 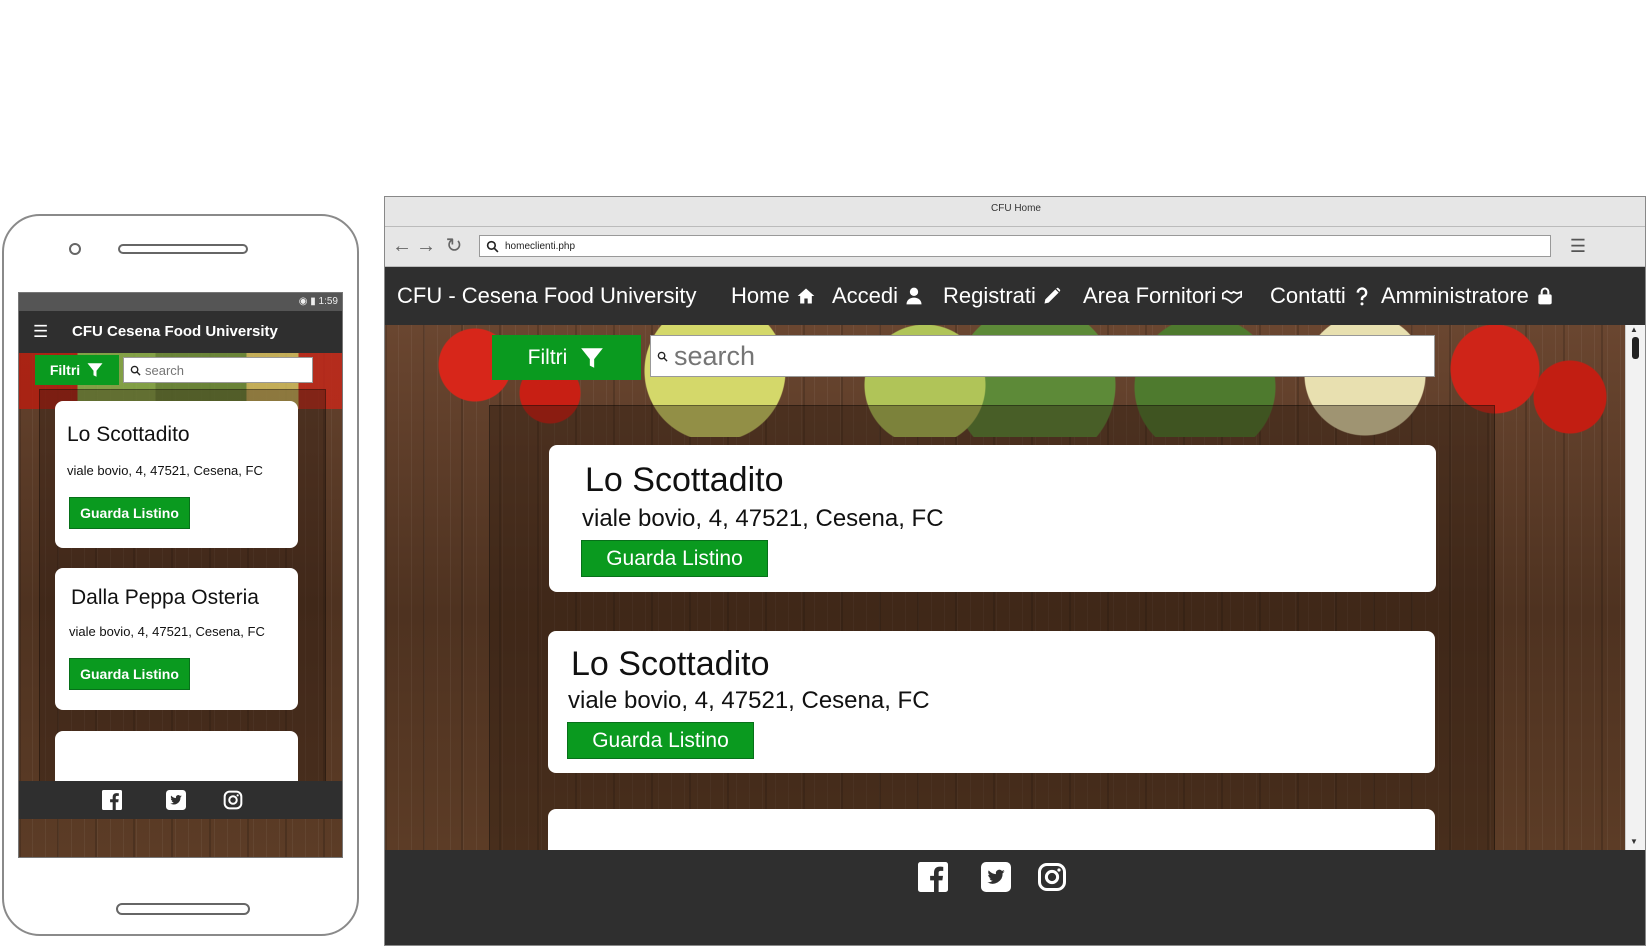 What do you see at coordinates (1362, 296) in the screenshot?
I see `question-icon` at bounding box center [1362, 296].